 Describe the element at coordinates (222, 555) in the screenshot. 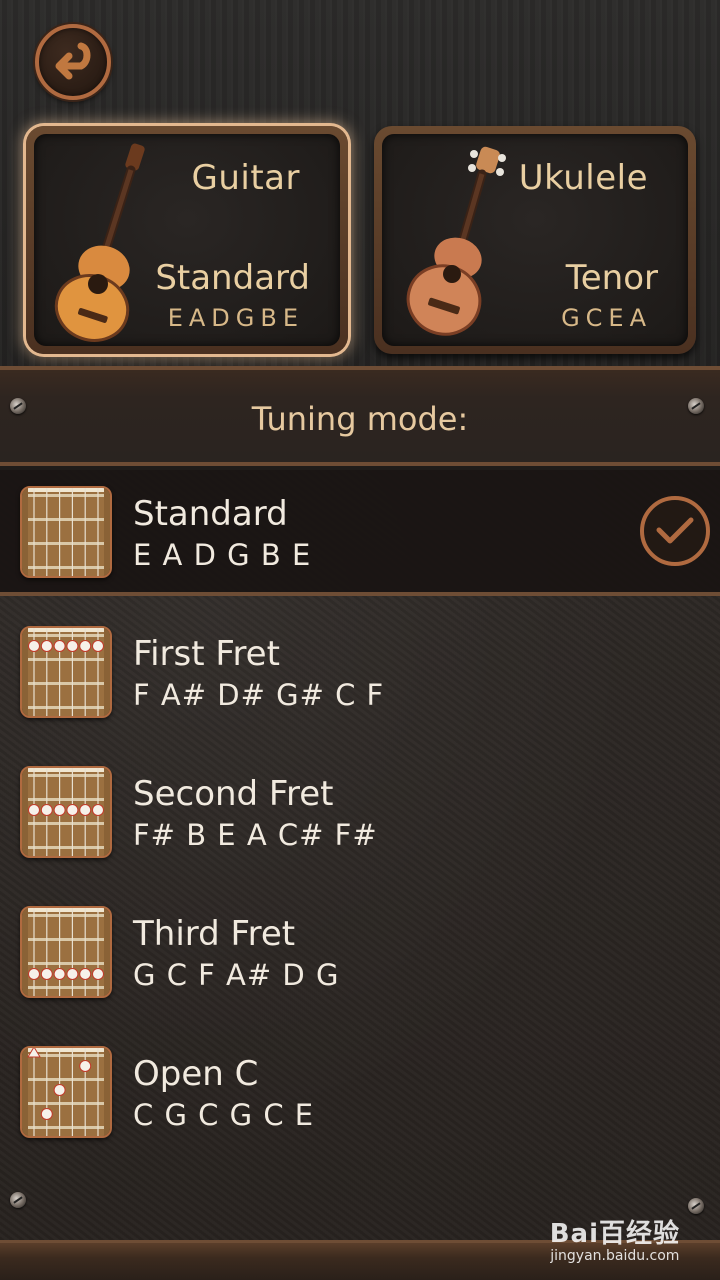

I see `tuning-notes: E A D G B E` at that location.